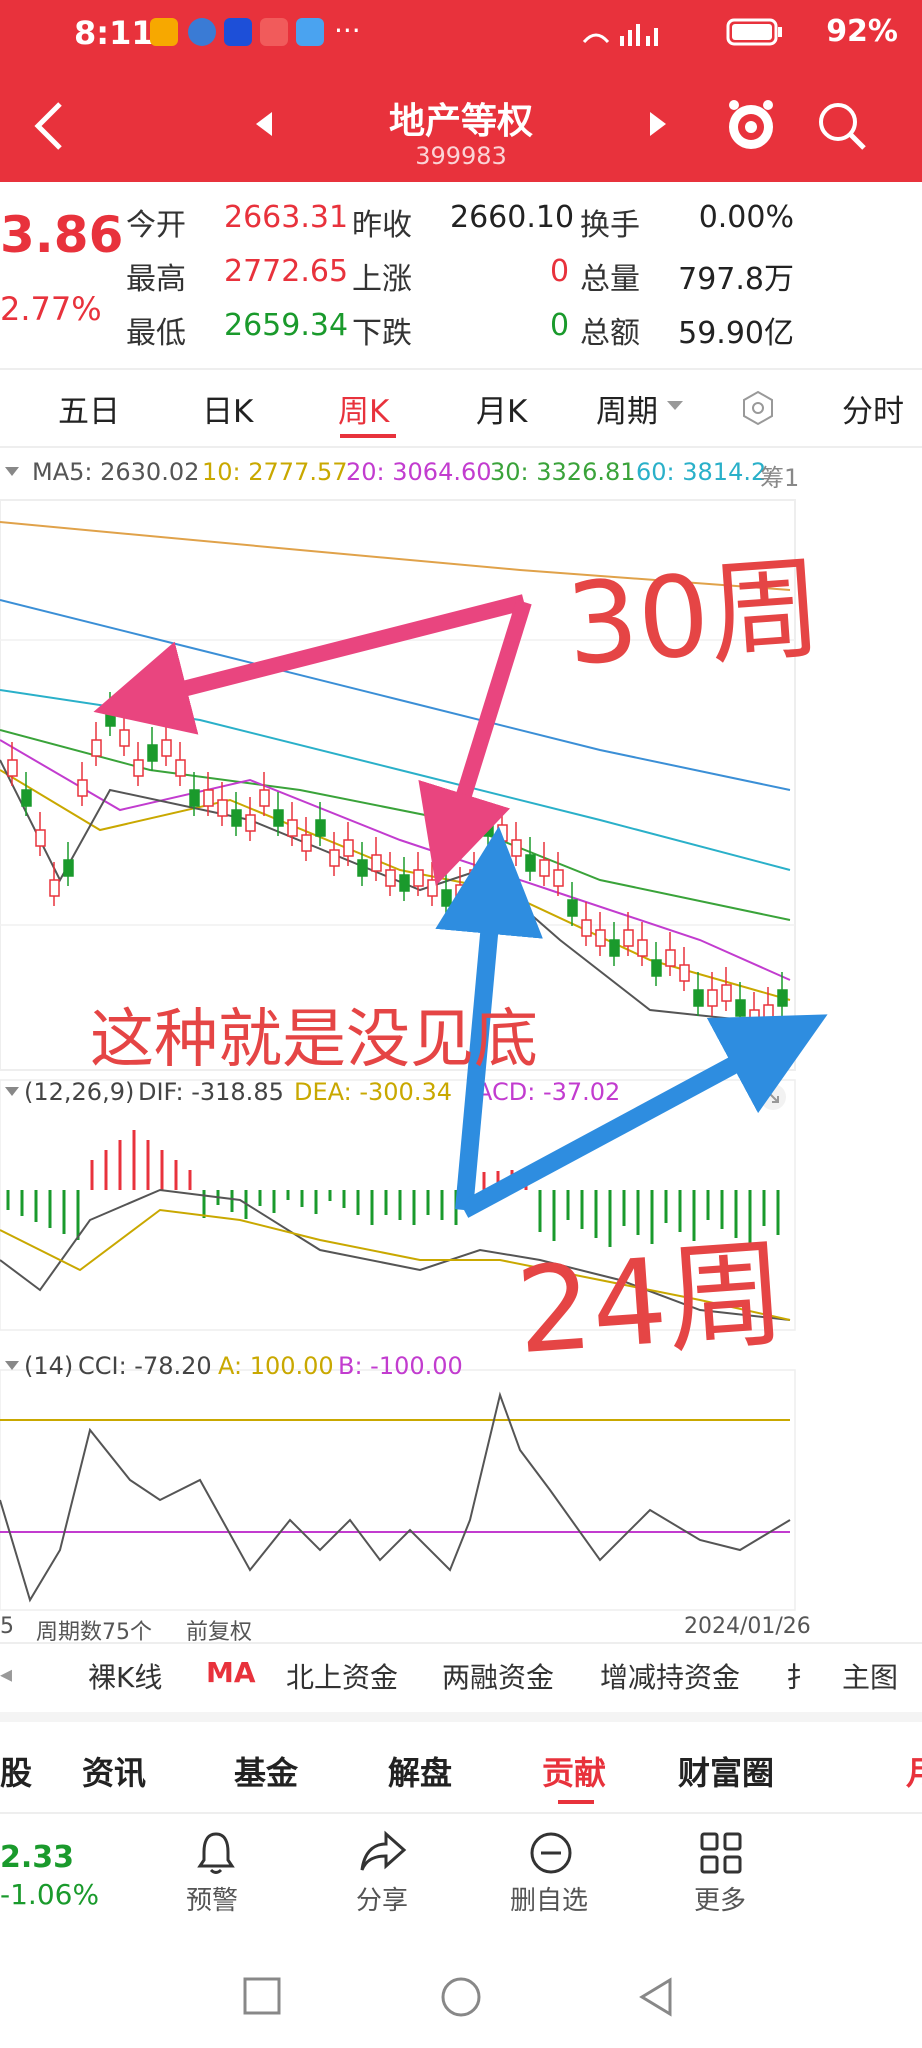  What do you see at coordinates (395, 1497) in the screenshot?
I see `cci-line` at bounding box center [395, 1497].